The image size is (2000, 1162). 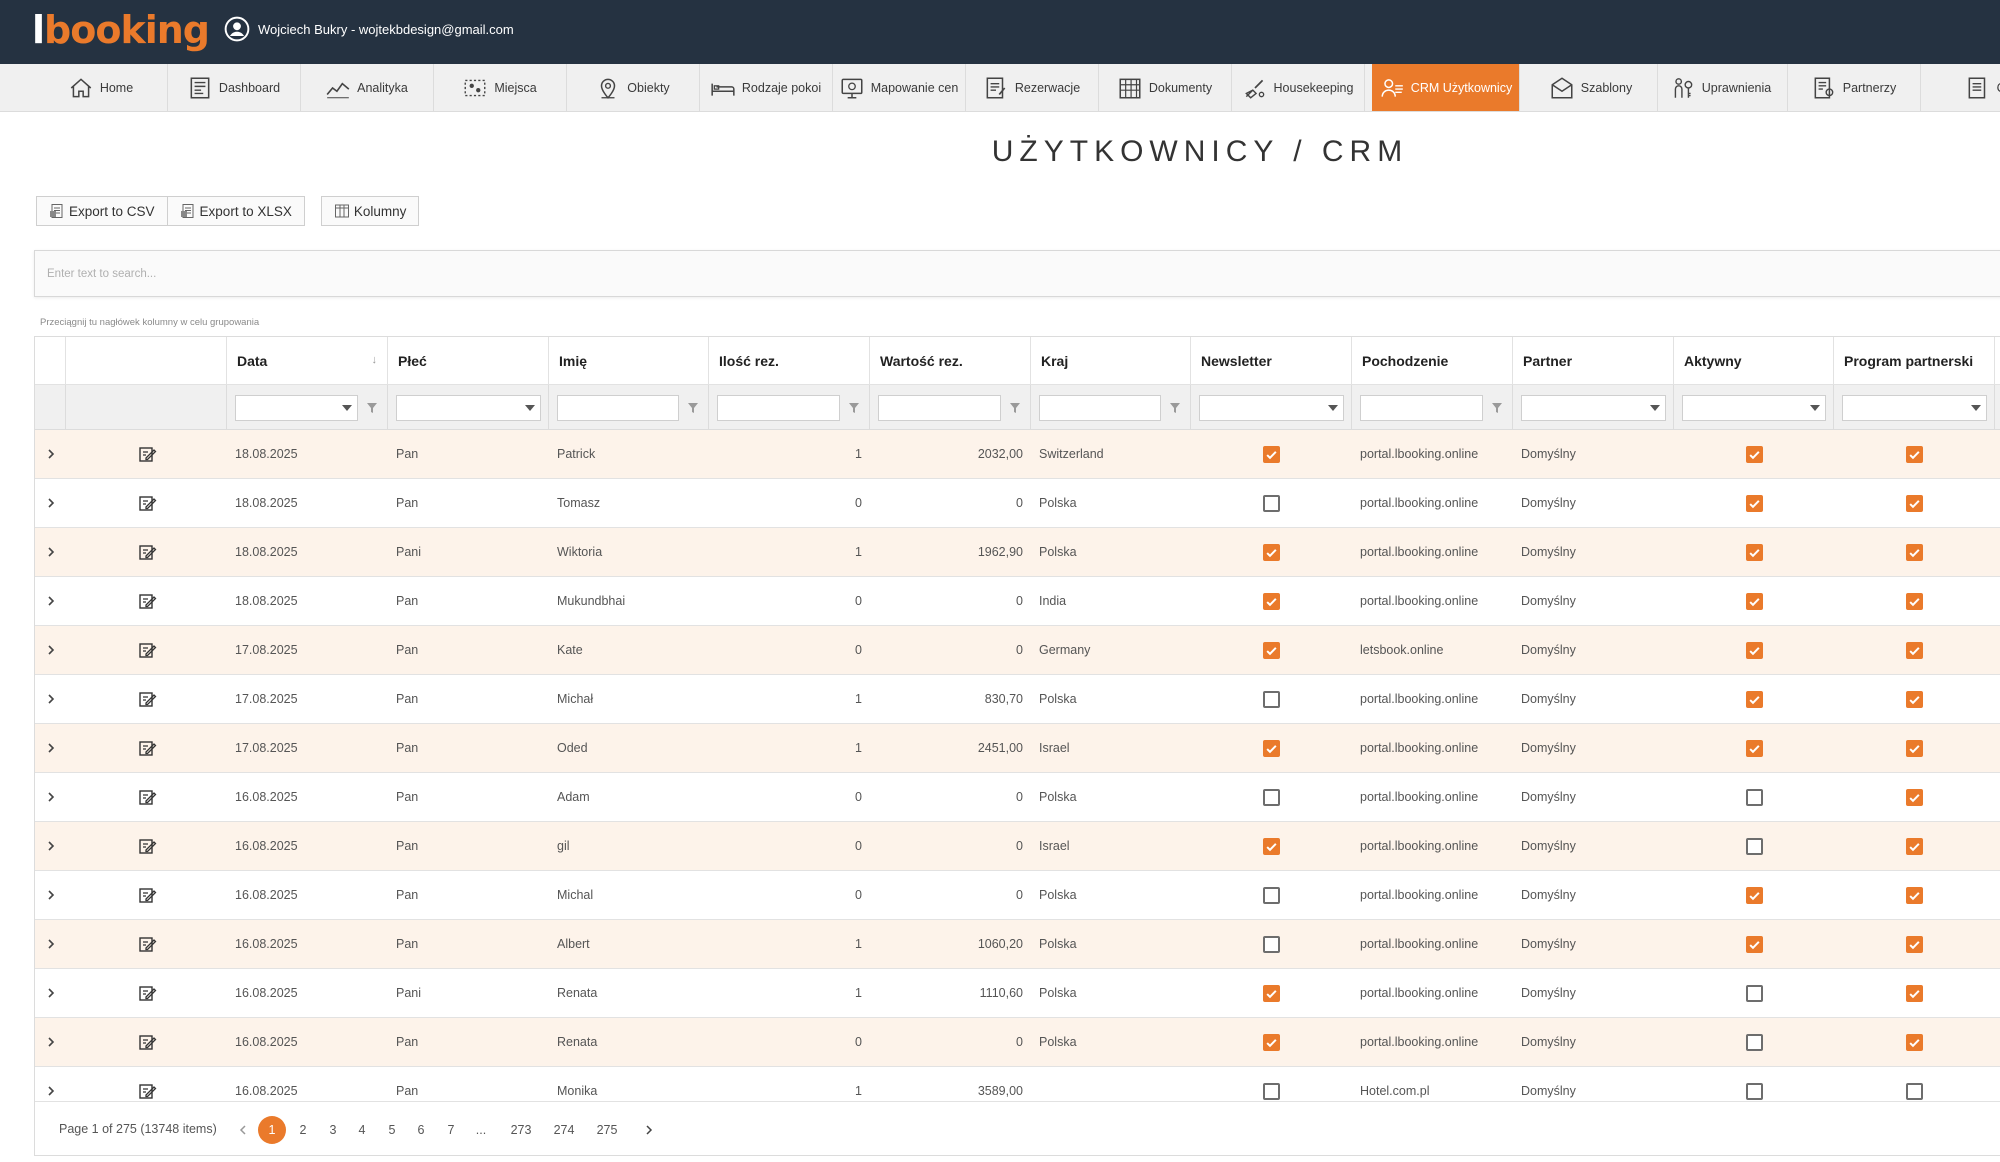 What do you see at coordinates (307, 361) in the screenshot?
I see `column-header-date: Data ↓` at bounding box center [307, 361].